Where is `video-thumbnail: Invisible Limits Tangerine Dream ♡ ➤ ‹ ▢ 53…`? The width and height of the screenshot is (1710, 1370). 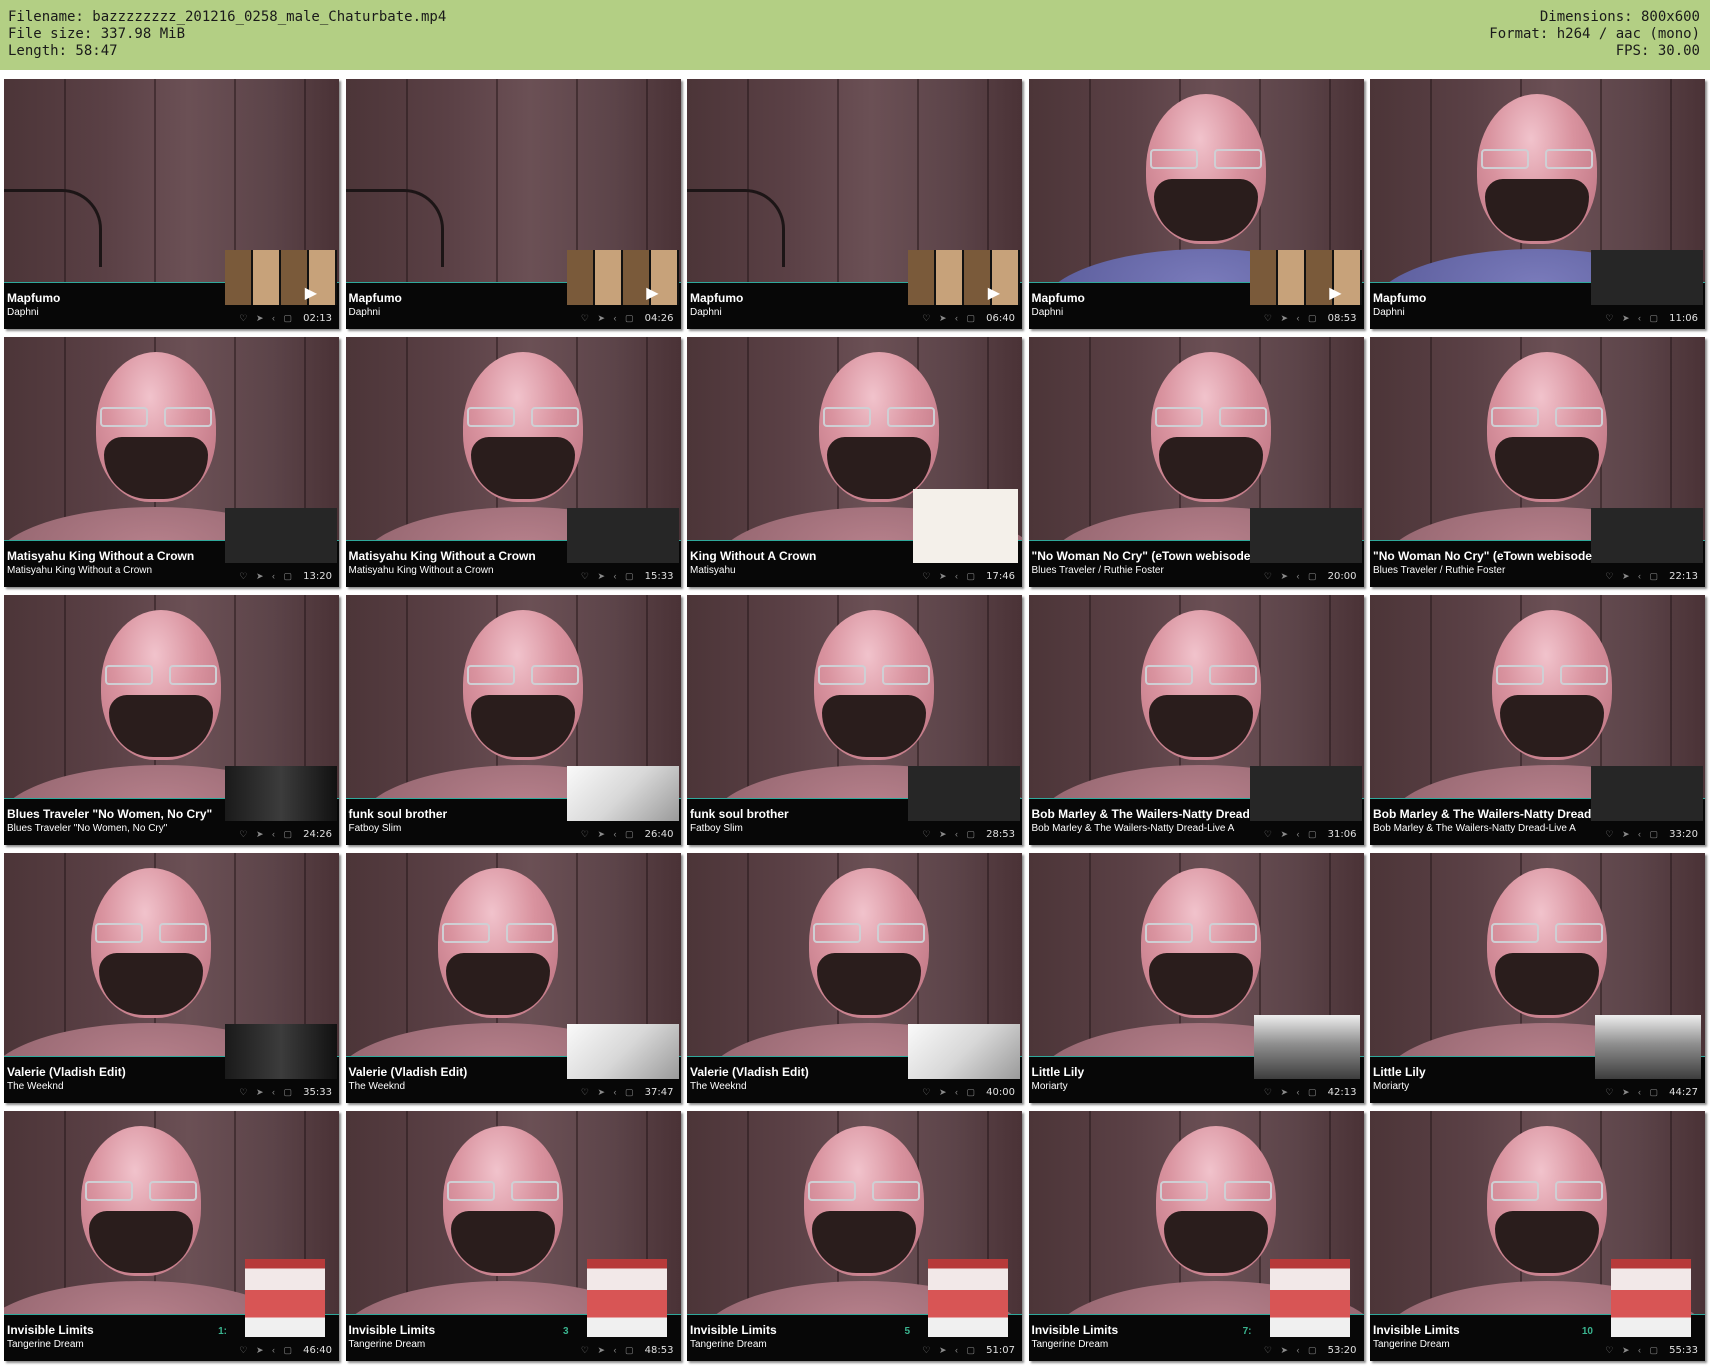 video-thumbnail: Invisible Limits Tangerine Dream ♡ ➤ ‹ ▢ 53… is located at coordinates (1196, 1236).